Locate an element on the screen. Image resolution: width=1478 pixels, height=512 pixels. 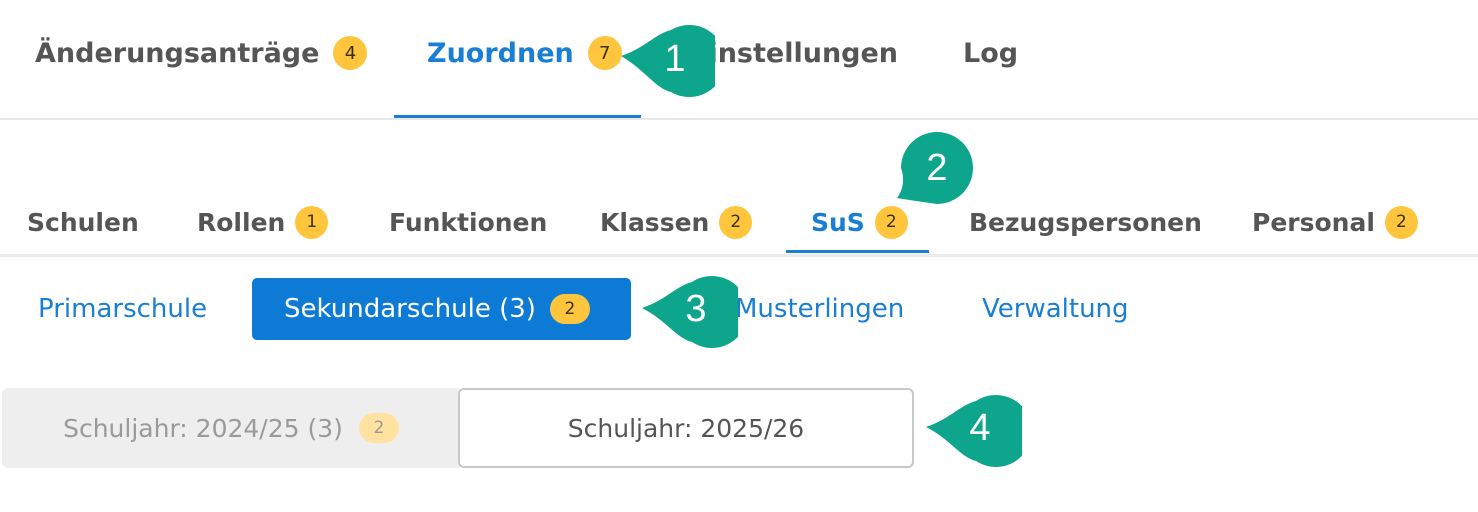
count-badge: 1 is located at coordinates (312, 222).